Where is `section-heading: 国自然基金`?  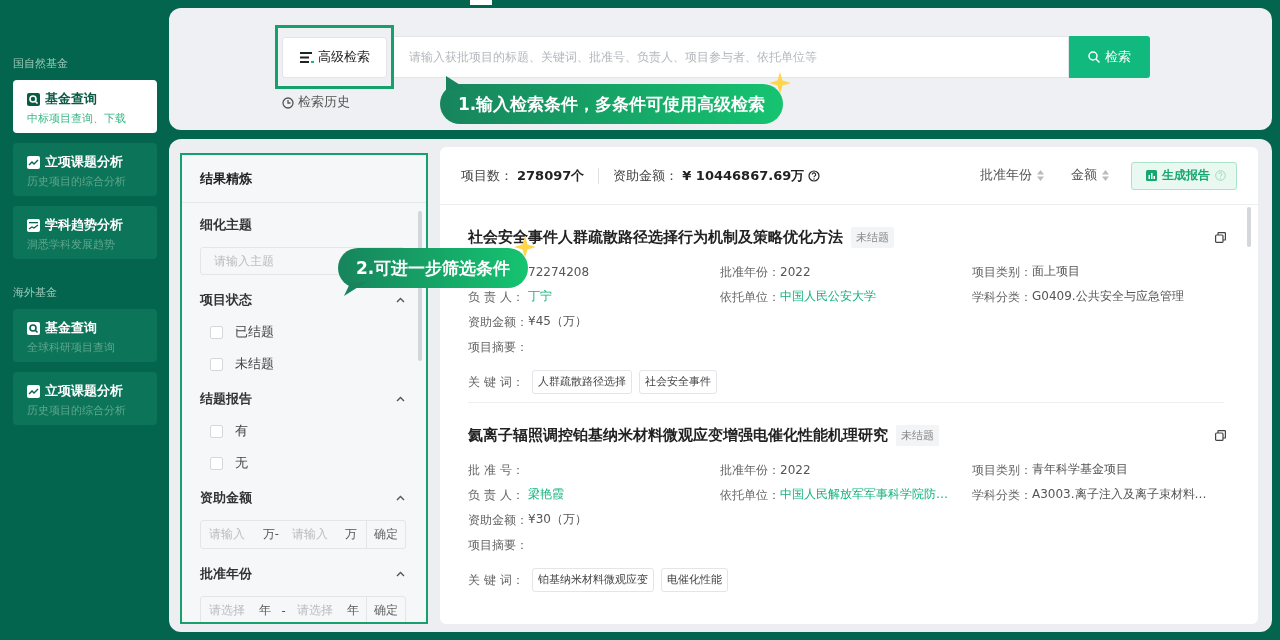 section-heading: 国自然基金 is located at coordinates (41, 63).